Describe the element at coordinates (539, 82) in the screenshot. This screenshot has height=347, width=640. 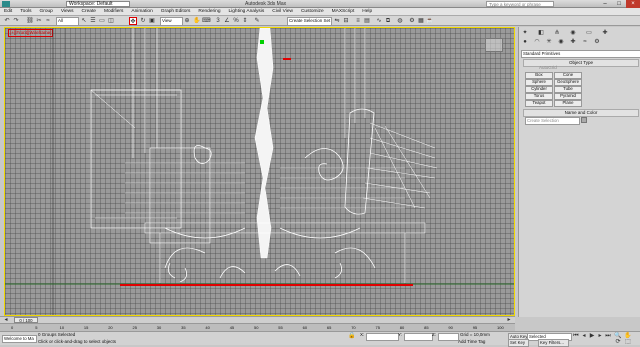
I see `sphere-button: Sphere` at that location.